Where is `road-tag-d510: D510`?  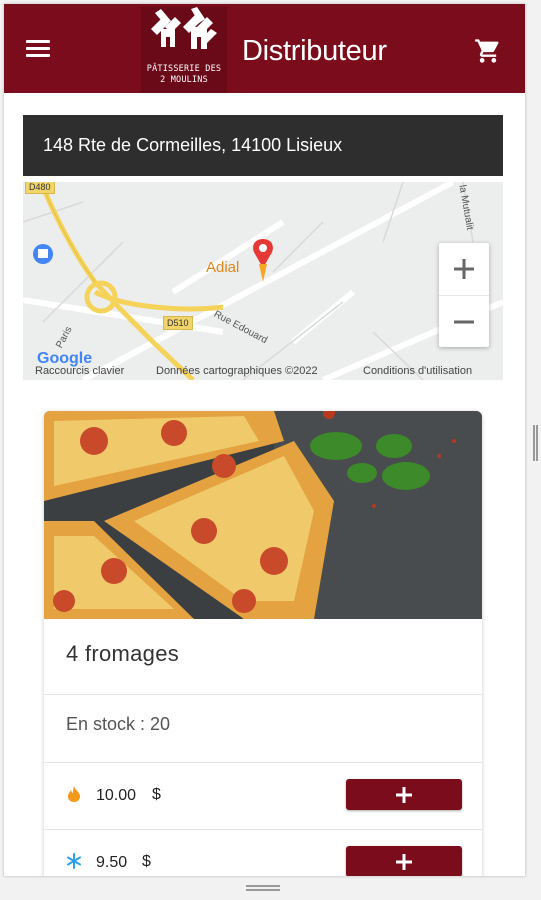 road-tag-d510: D510 is located at coordinates (178, 323).